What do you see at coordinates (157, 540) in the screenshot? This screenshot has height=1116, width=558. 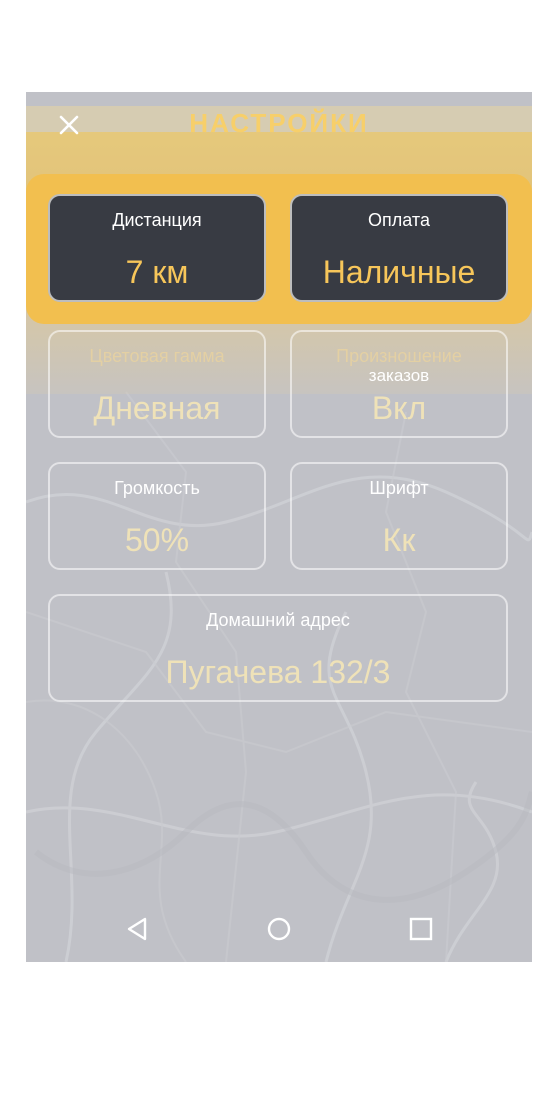 I see `volume-value: 50%` at bounding box center [157, 540].